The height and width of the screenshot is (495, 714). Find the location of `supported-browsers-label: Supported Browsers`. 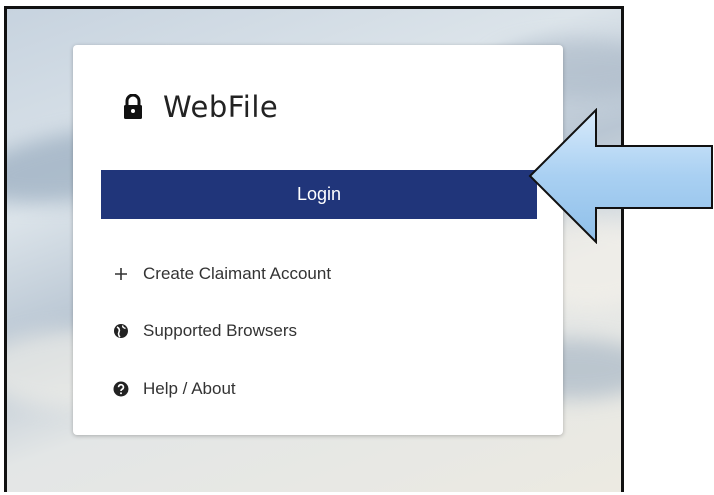

supported-browsers-label: Supported Browsers is located at coordinates (220, 330).